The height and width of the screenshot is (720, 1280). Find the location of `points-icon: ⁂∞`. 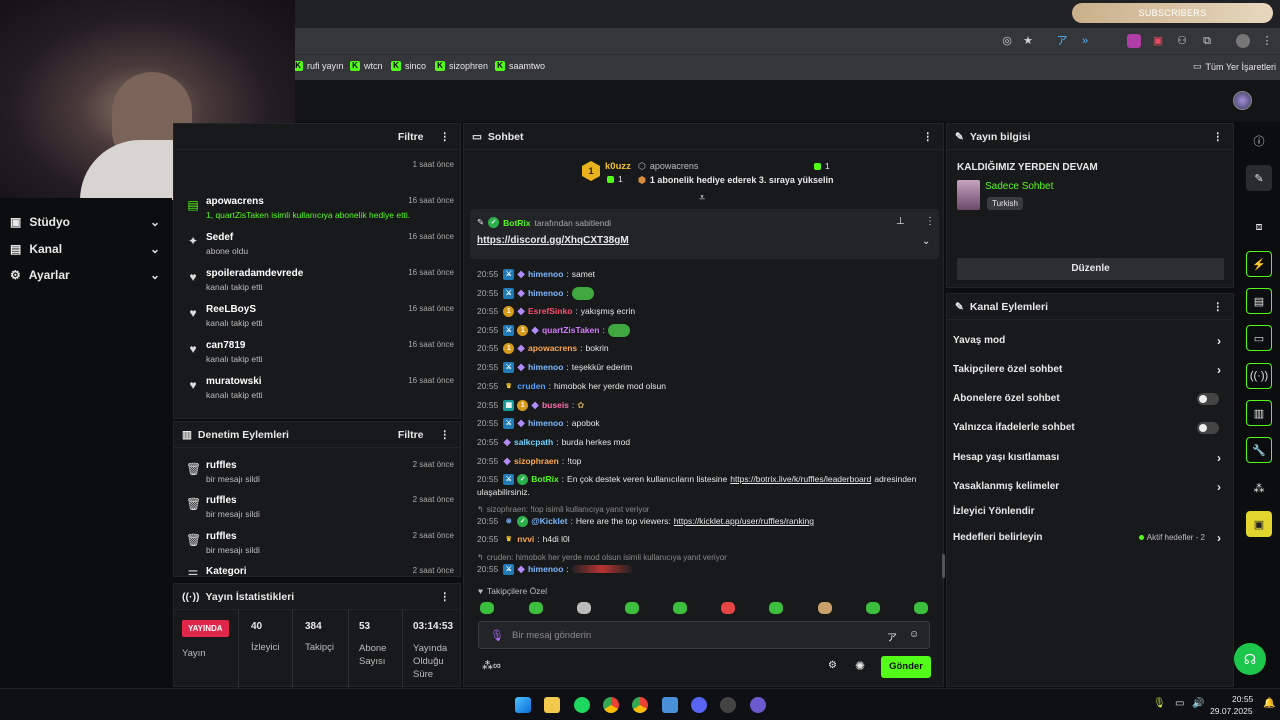

points-icon: ⁂∞ is located at coordinates (491, 665).